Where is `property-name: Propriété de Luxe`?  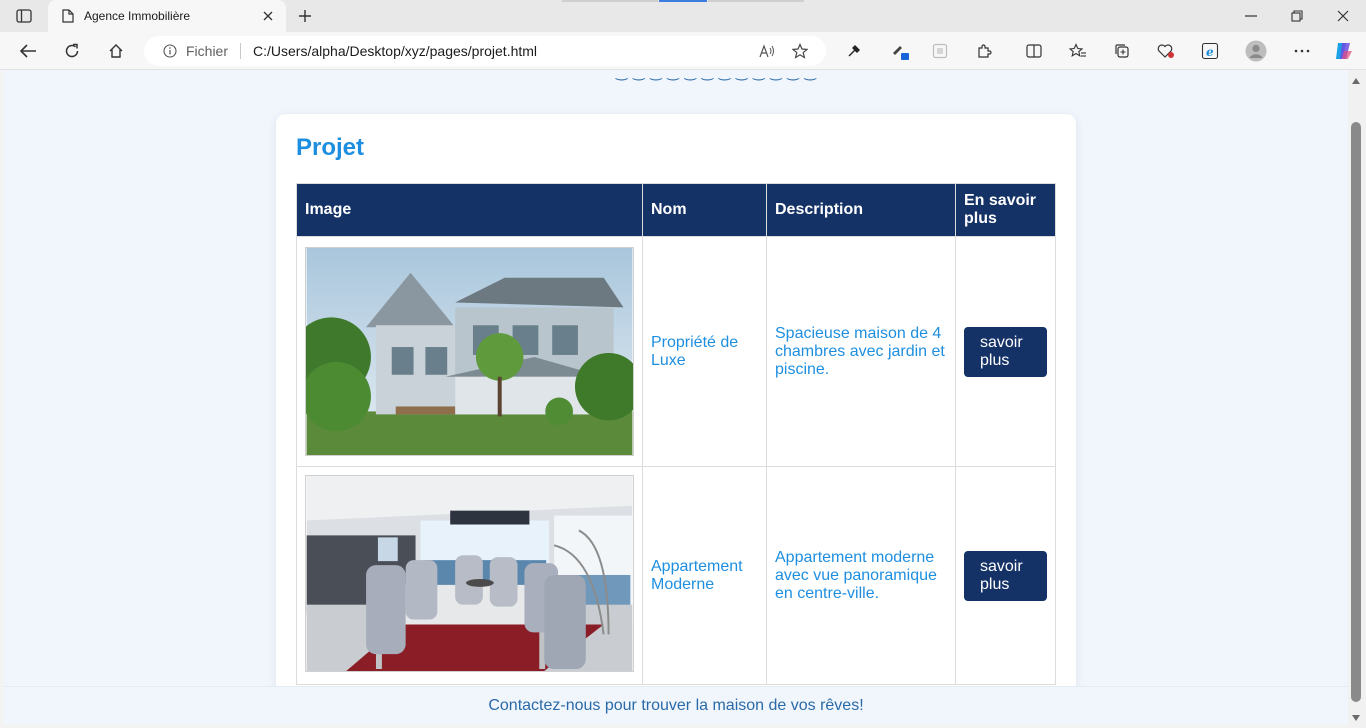 property-name: Propriété de Luxe is located at coordinates (695, 351).